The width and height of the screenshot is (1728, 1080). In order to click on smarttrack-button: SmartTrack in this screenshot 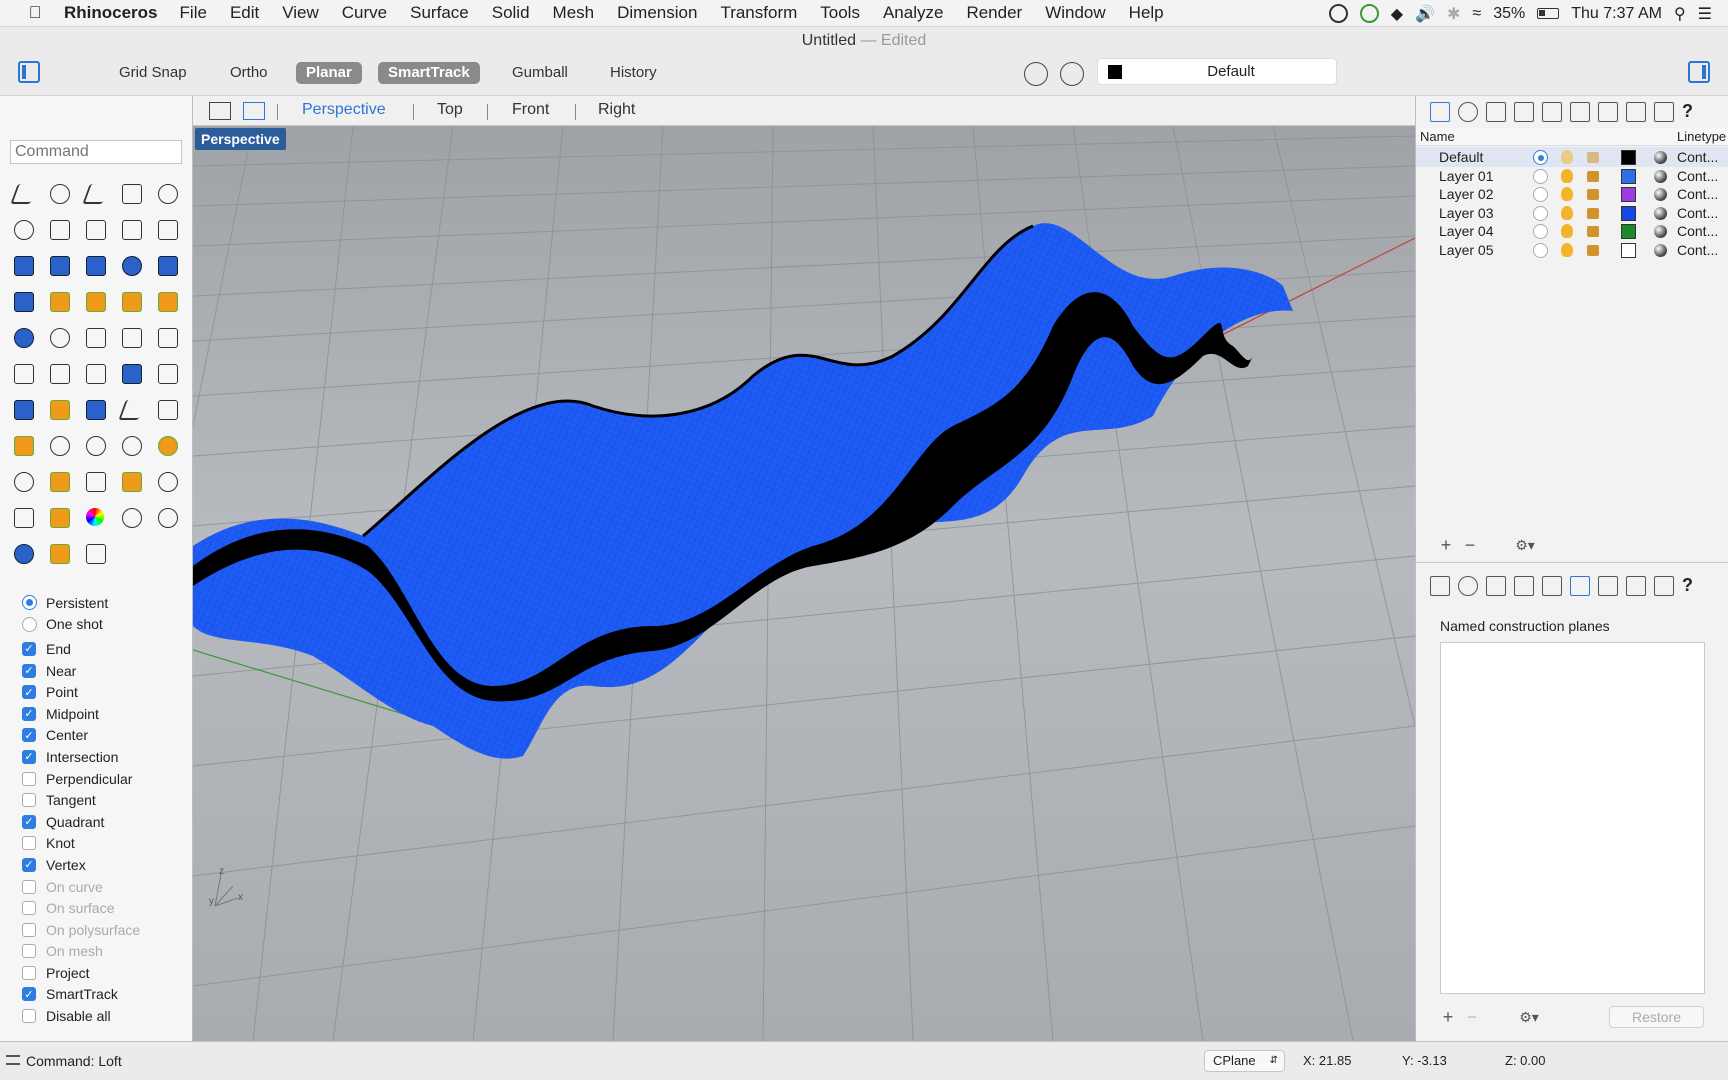, I will do `click(429, 73)`.